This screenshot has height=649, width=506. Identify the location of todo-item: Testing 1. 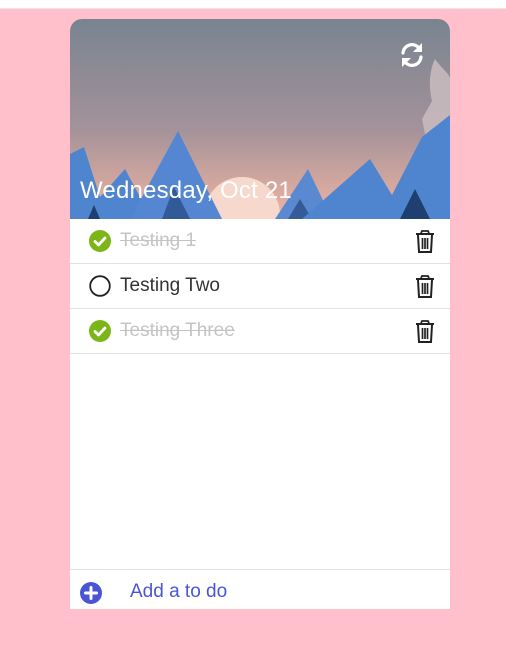
(260, 241).